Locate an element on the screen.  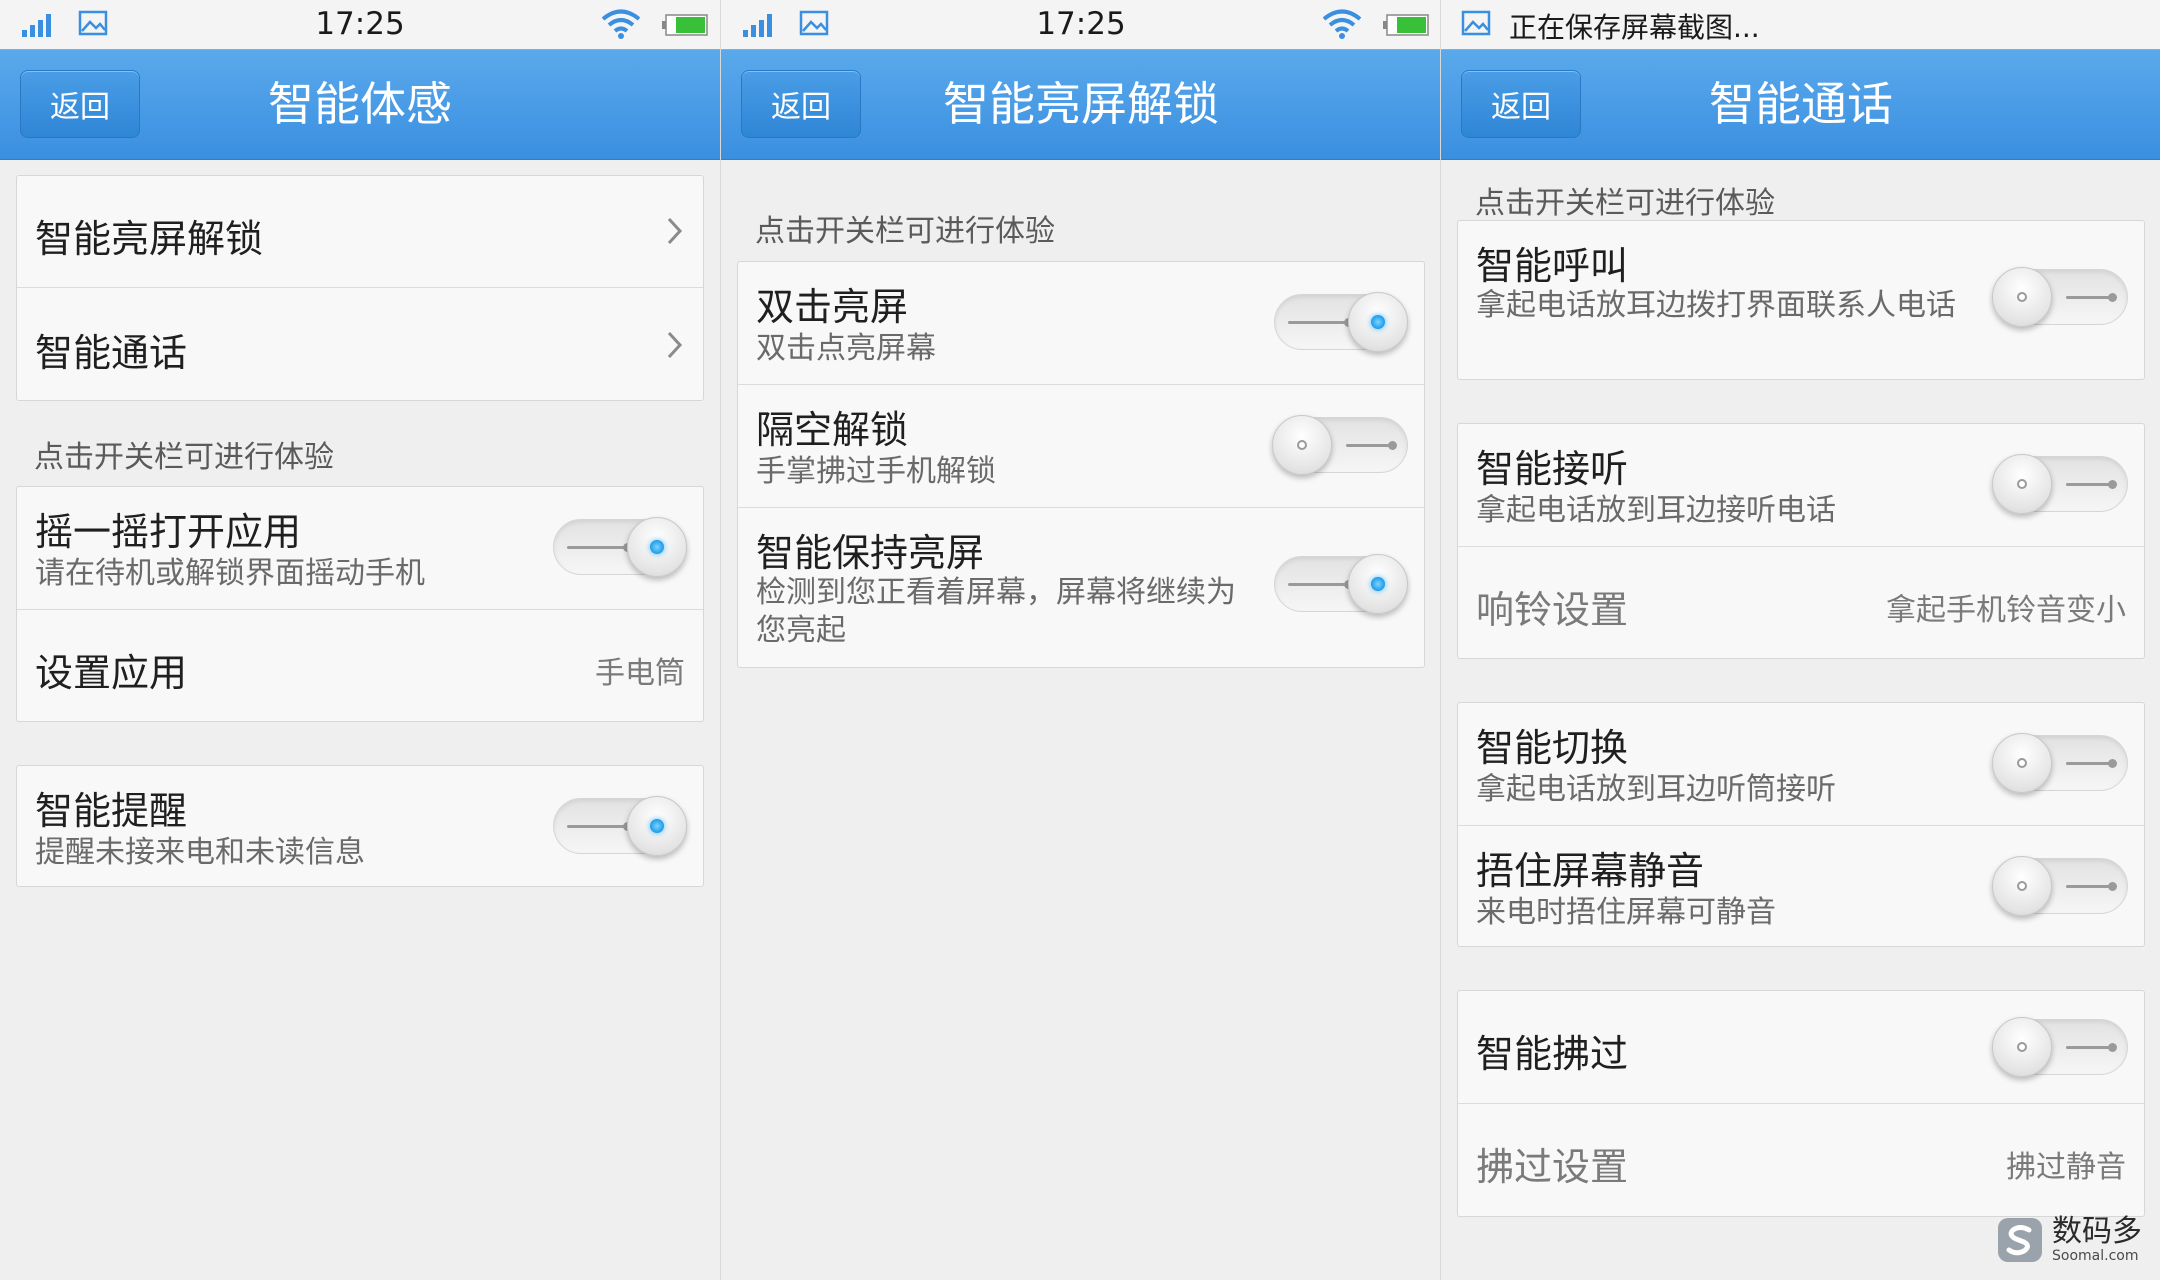
row-title: 智能提醒 is located at coordinates (111, 811).